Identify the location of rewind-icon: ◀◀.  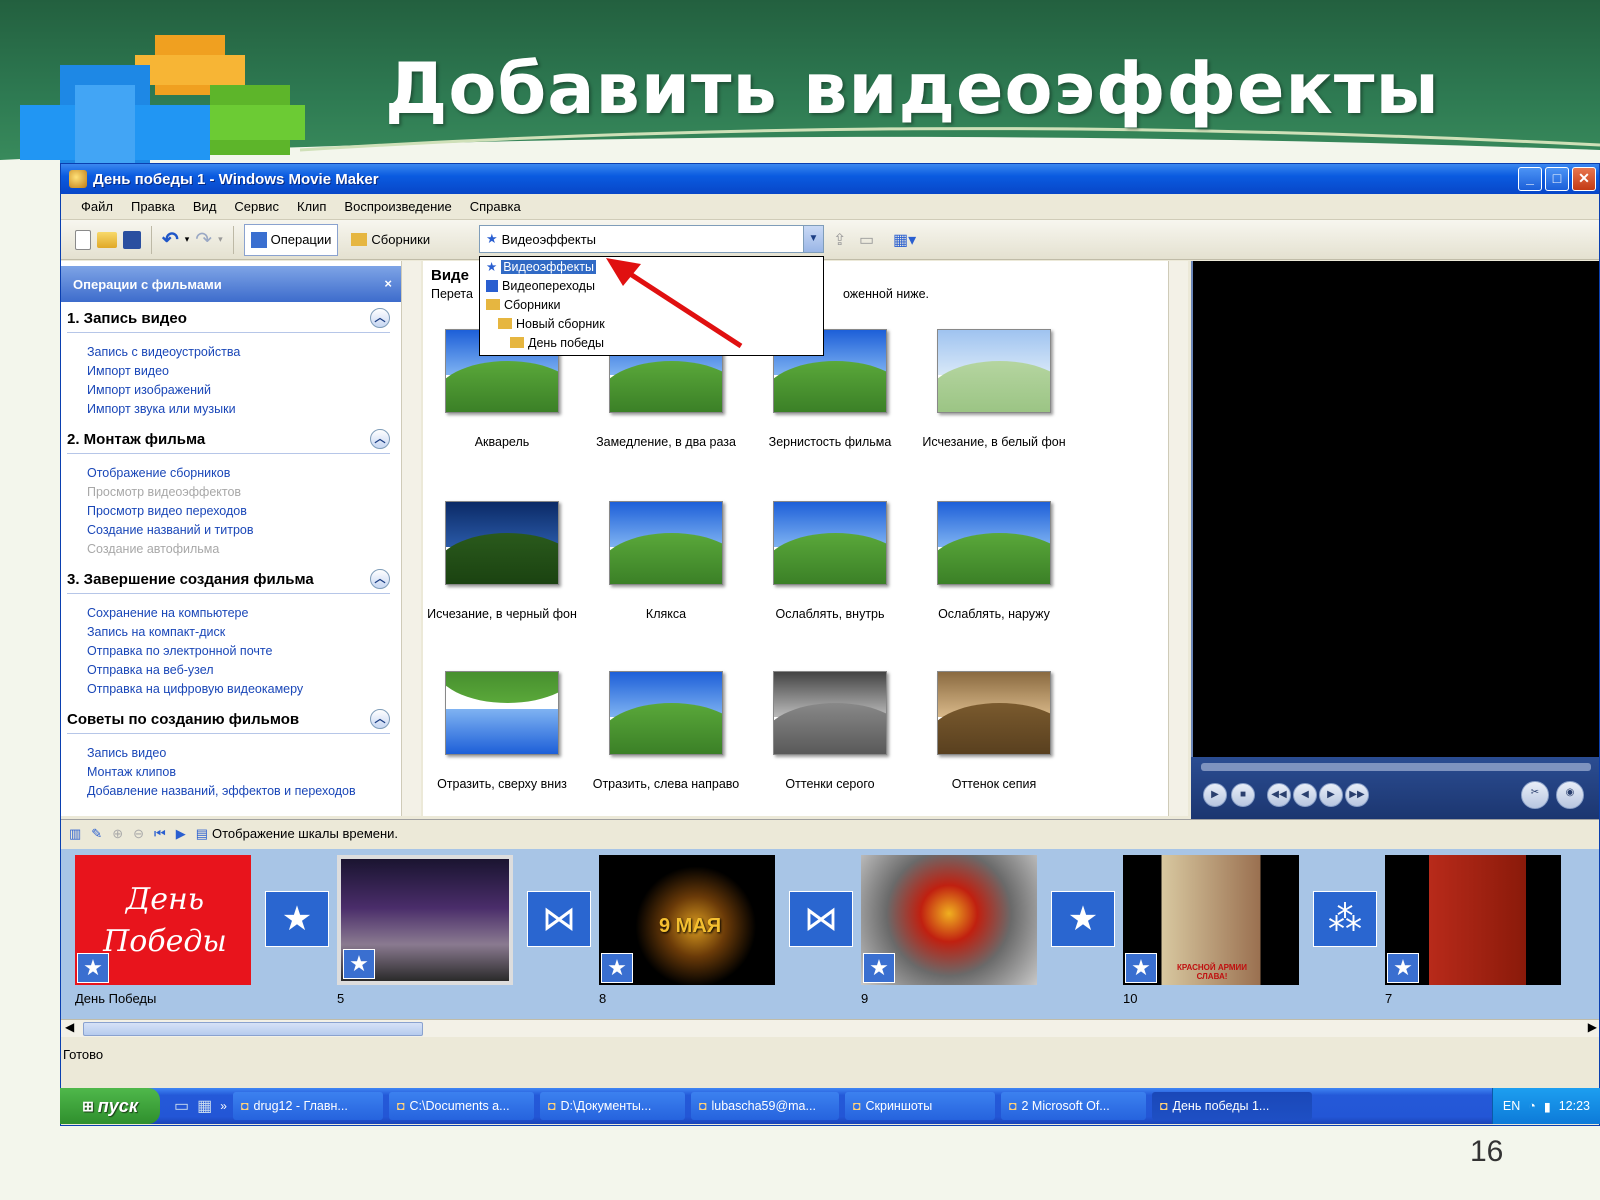
(1279, 795).